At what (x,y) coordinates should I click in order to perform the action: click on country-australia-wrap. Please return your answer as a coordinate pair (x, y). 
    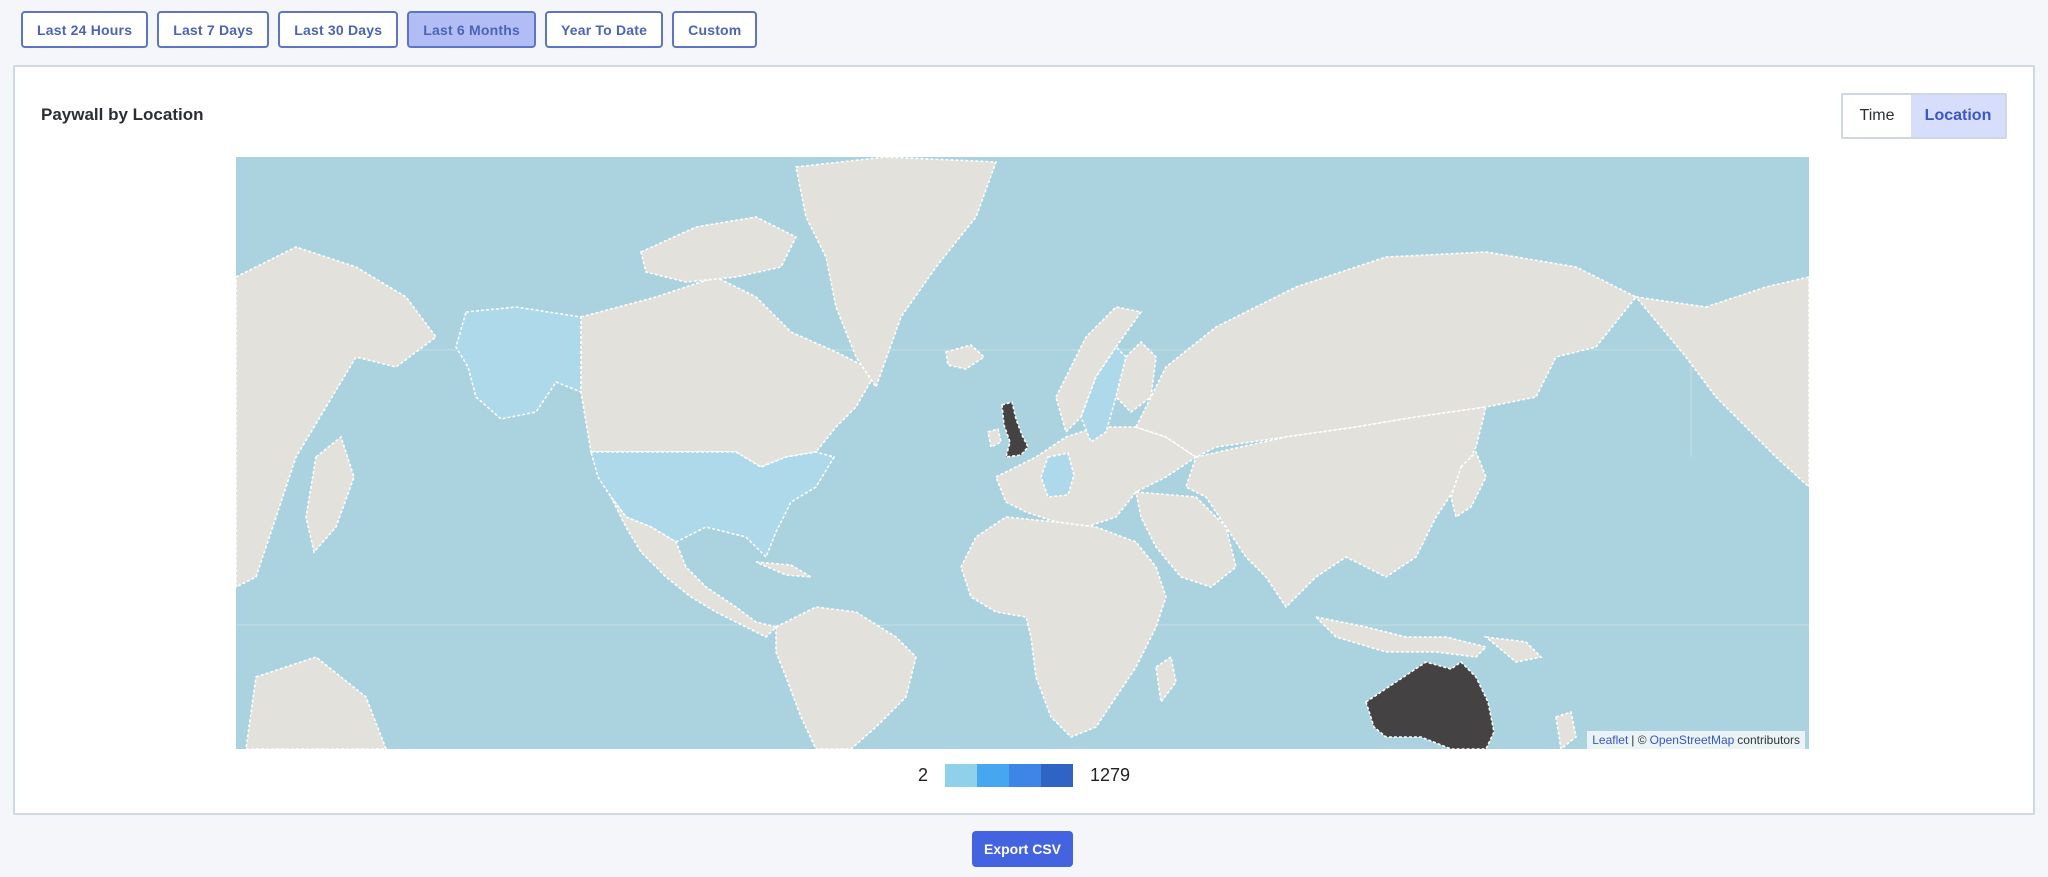
    Looking at the image, I should click on (316, 702).